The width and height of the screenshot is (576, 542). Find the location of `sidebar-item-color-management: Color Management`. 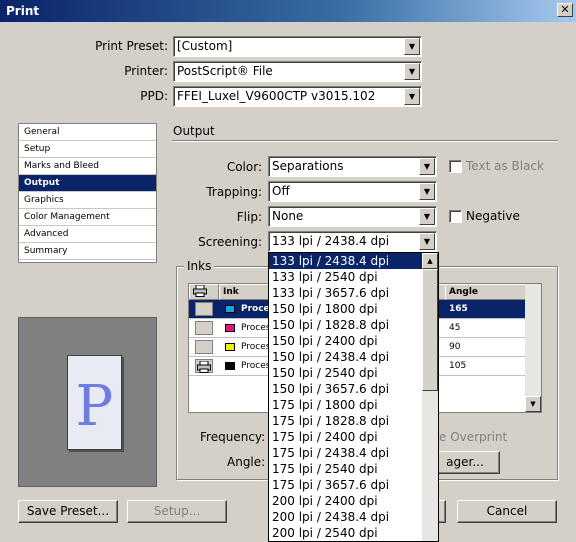

sidebar-item-color-management: Color Management is located at coordinates (87, 217).